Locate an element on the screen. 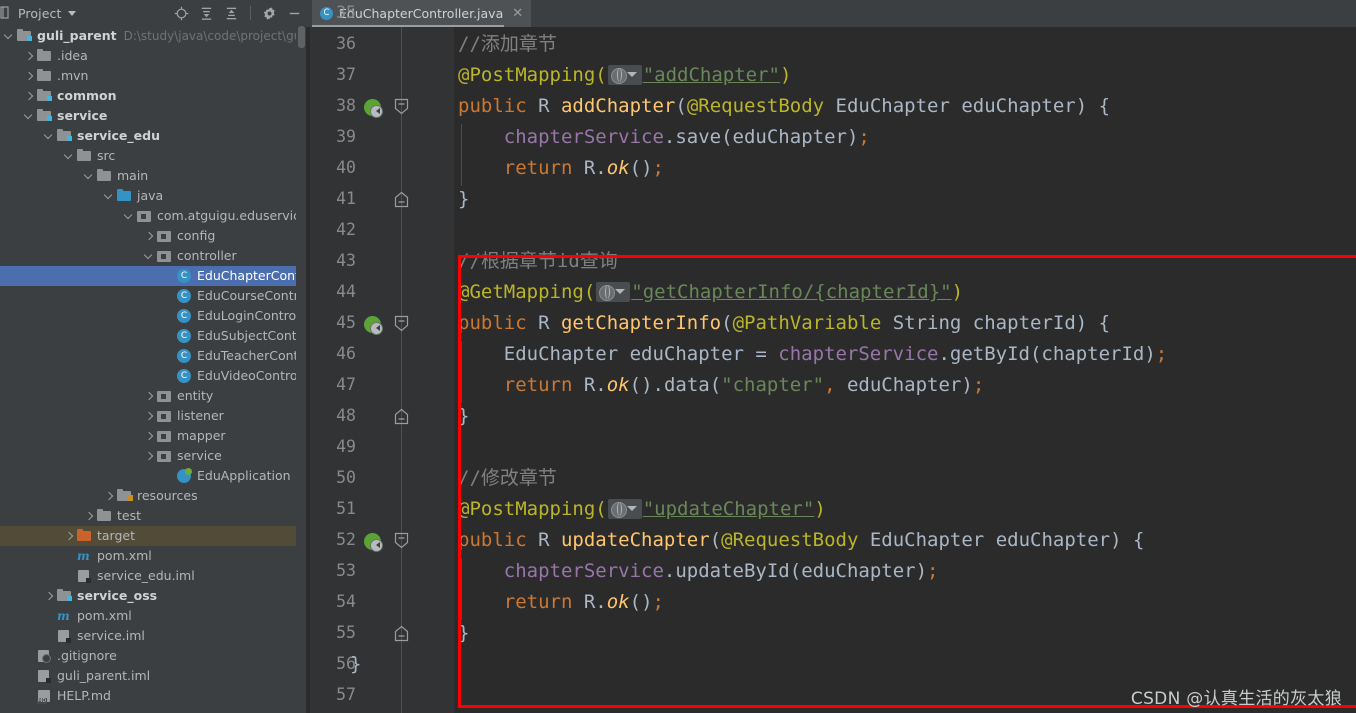  code-line-36: 36 //添加章节 is located at coordinates (831, 44).